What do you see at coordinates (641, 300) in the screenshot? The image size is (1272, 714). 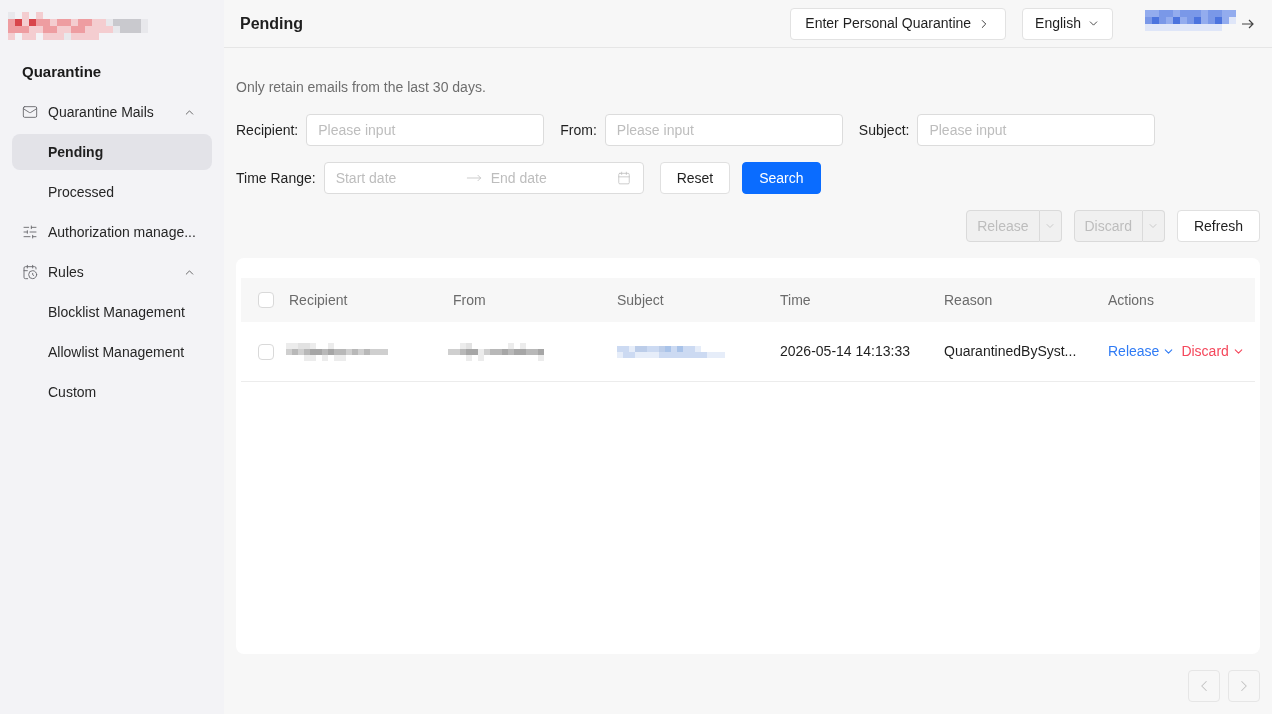 I see `column-header: Subject` at bounding box center [641, 300].